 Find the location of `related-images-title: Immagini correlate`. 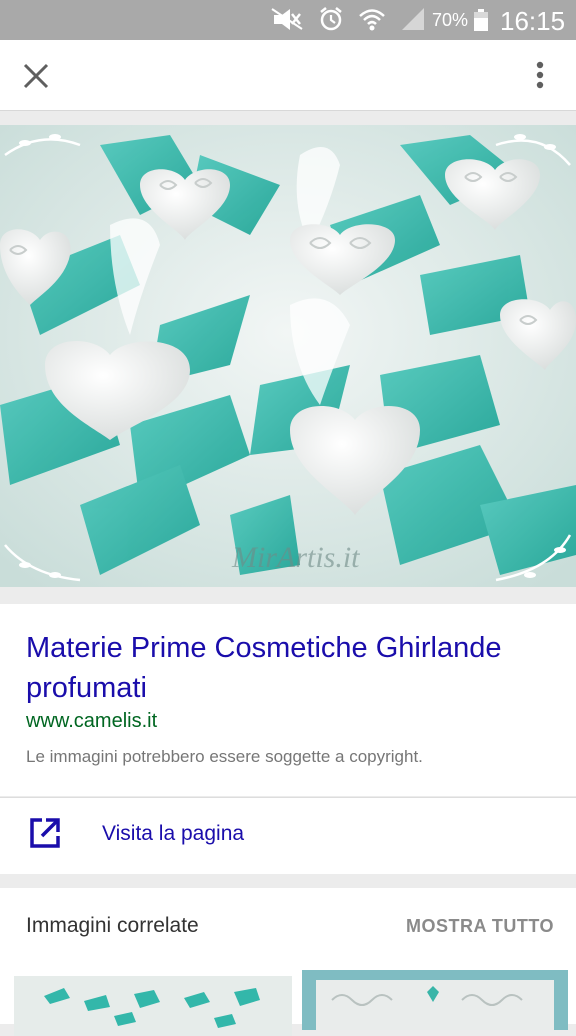

related-images-title: Immagini correlate is located at coordinates (112, 925).